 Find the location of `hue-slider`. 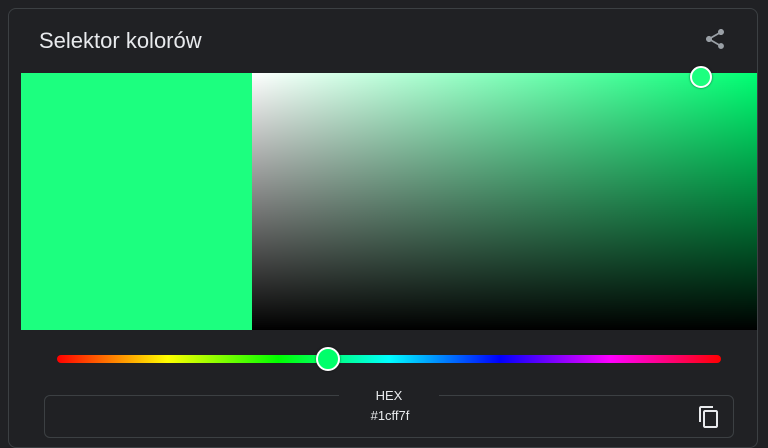

hue-slider is located at coordinates (389, 359).